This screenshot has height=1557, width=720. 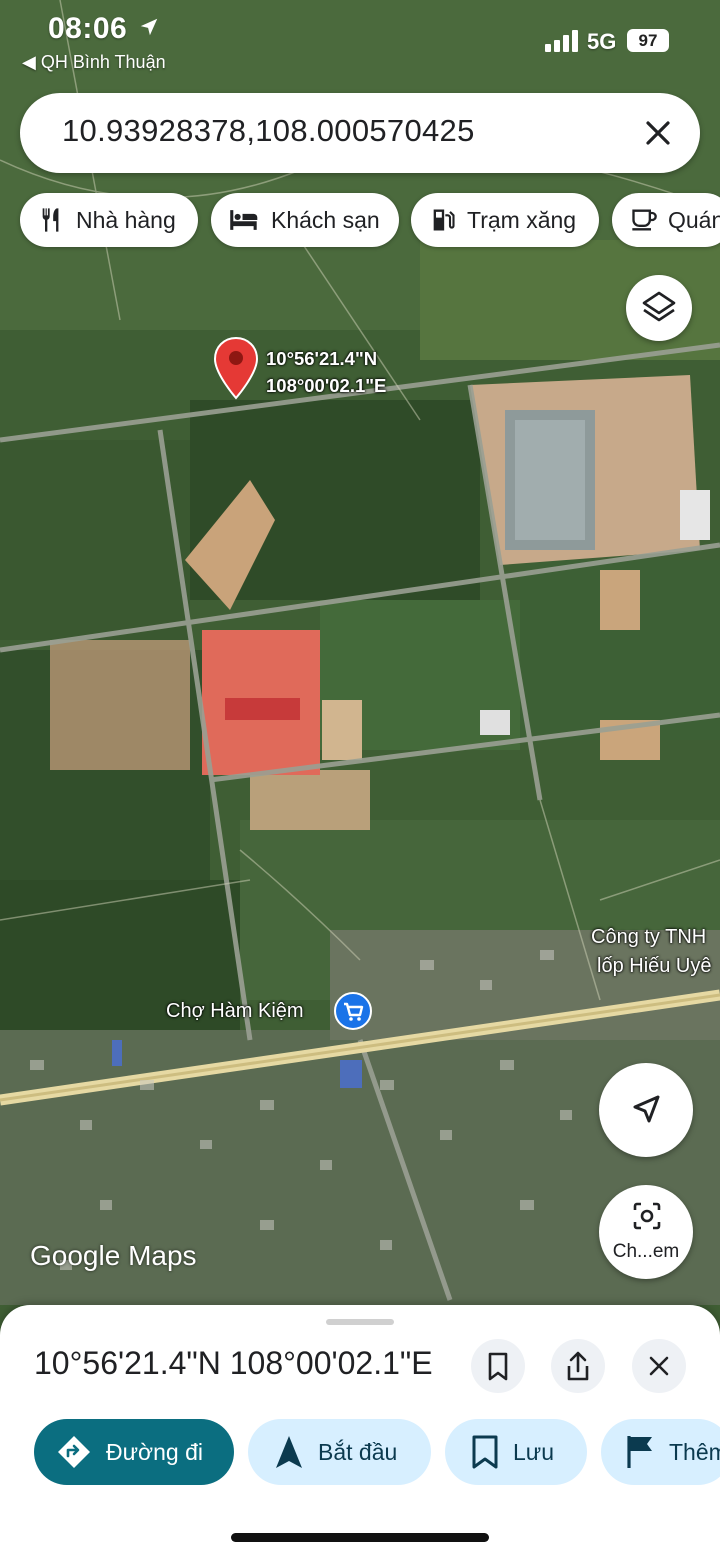 I want to click on more-label: Thêm, so click(x=694, y=1451).